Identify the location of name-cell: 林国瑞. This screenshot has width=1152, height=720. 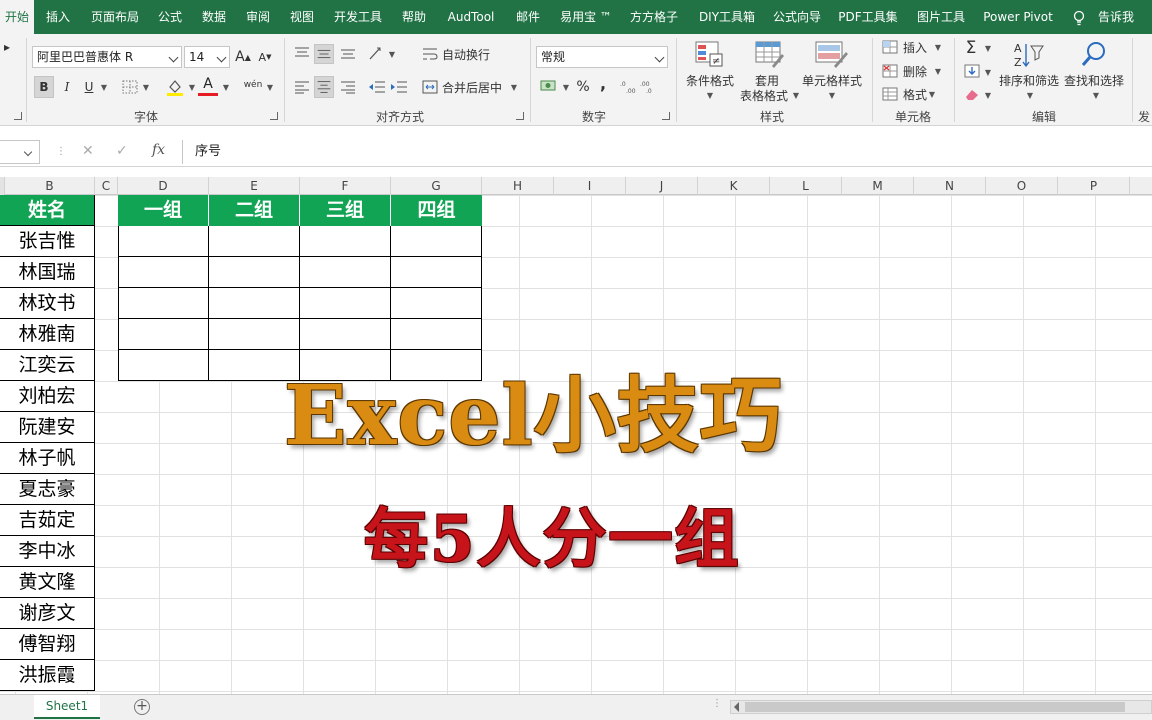
(47, 272).